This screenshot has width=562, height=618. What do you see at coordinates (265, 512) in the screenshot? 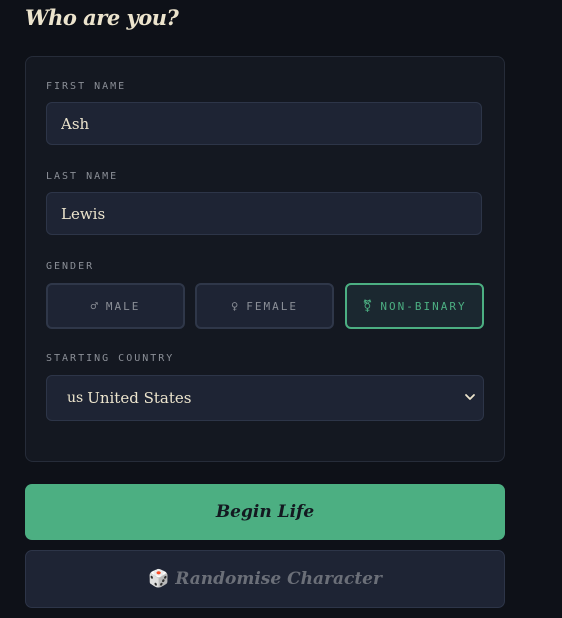
I see `begin-life-button: Begin Life` at bounding box center [265, 512].